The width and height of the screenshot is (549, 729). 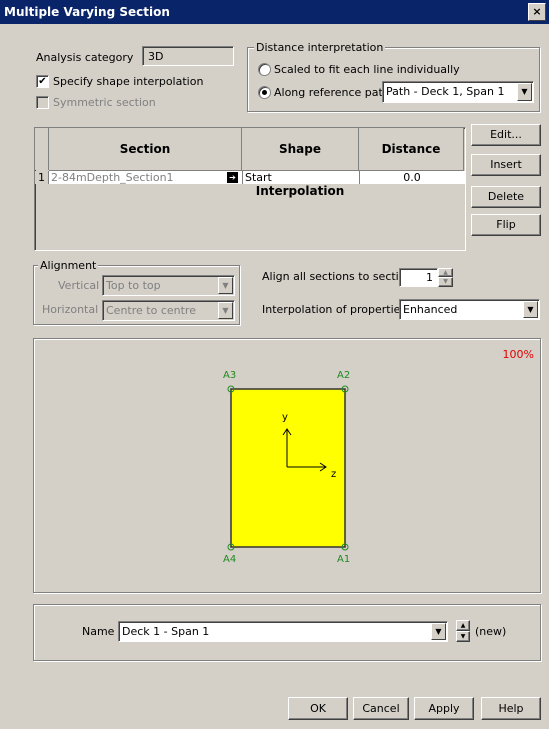 I want to click on symmetric-section-label: Symmetric section, so click(x=104, y=102).